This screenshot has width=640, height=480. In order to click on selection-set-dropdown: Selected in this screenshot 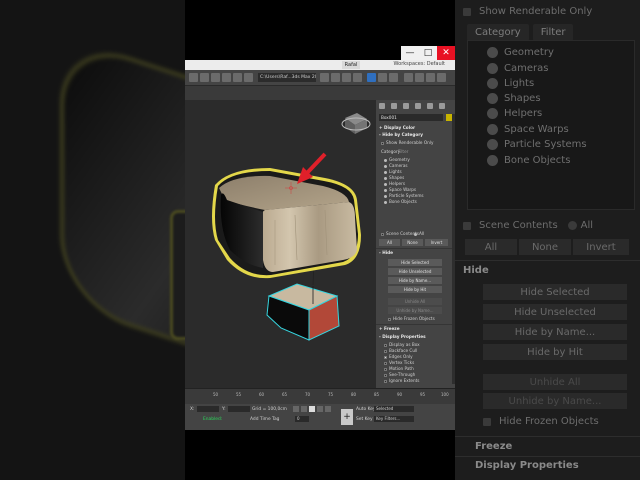, I will do `click(394, 409)`.